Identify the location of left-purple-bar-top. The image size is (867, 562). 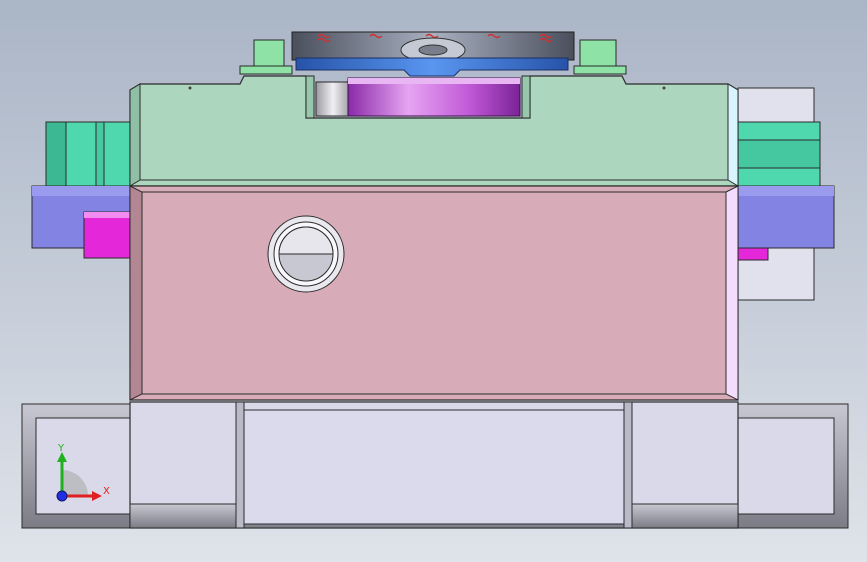
(83, 191).